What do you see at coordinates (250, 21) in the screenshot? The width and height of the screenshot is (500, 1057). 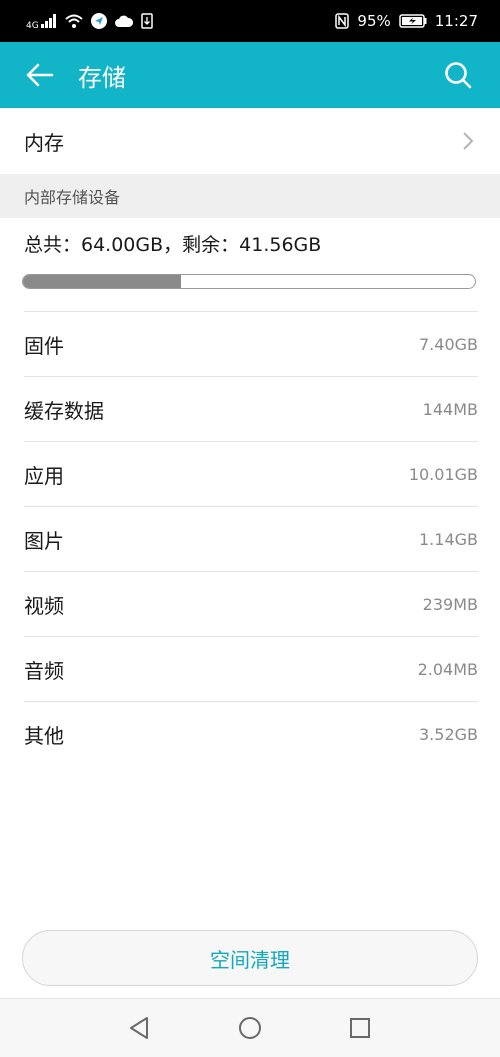 I see `status-bar: 4G 95% 11:27` at bounding box center [250, 21].